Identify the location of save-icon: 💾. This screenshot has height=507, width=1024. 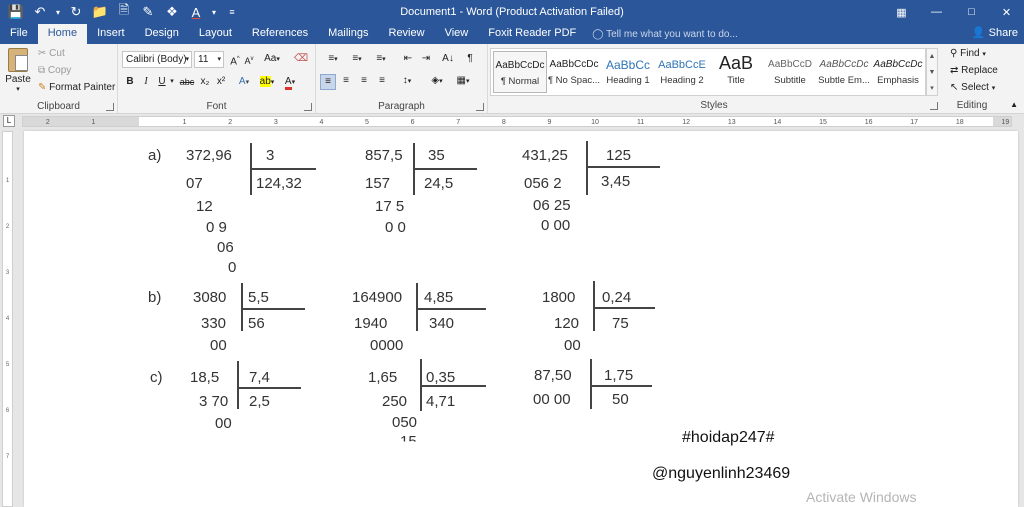
(16, 12).